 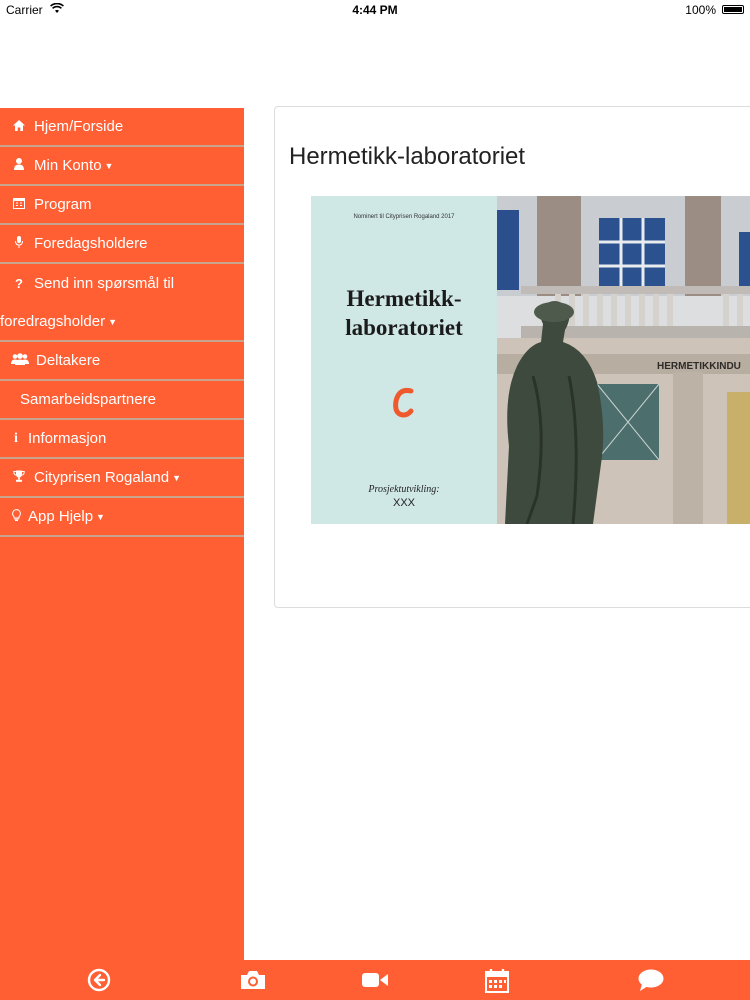 What do you see at coordinates (699, 366) in the screenshot?
I see `building-sign-text: HERMETIKKINDU` at bounding box center [699, 366].